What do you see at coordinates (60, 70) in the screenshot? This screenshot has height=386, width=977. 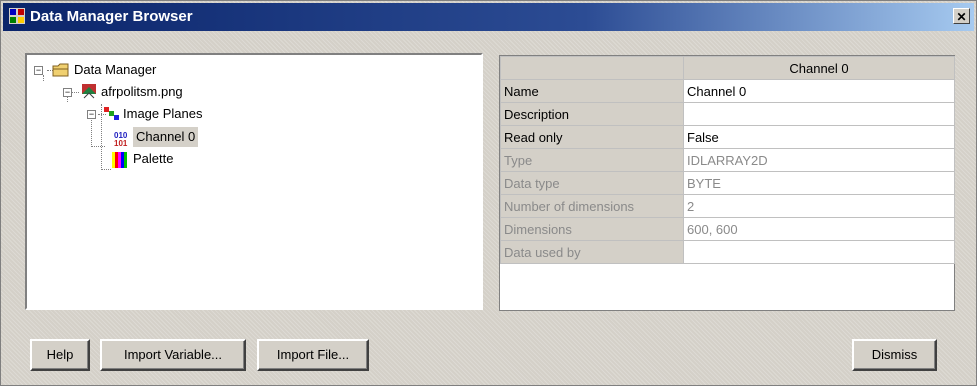 I see `folder-icon` at bounding box center [60, 70].